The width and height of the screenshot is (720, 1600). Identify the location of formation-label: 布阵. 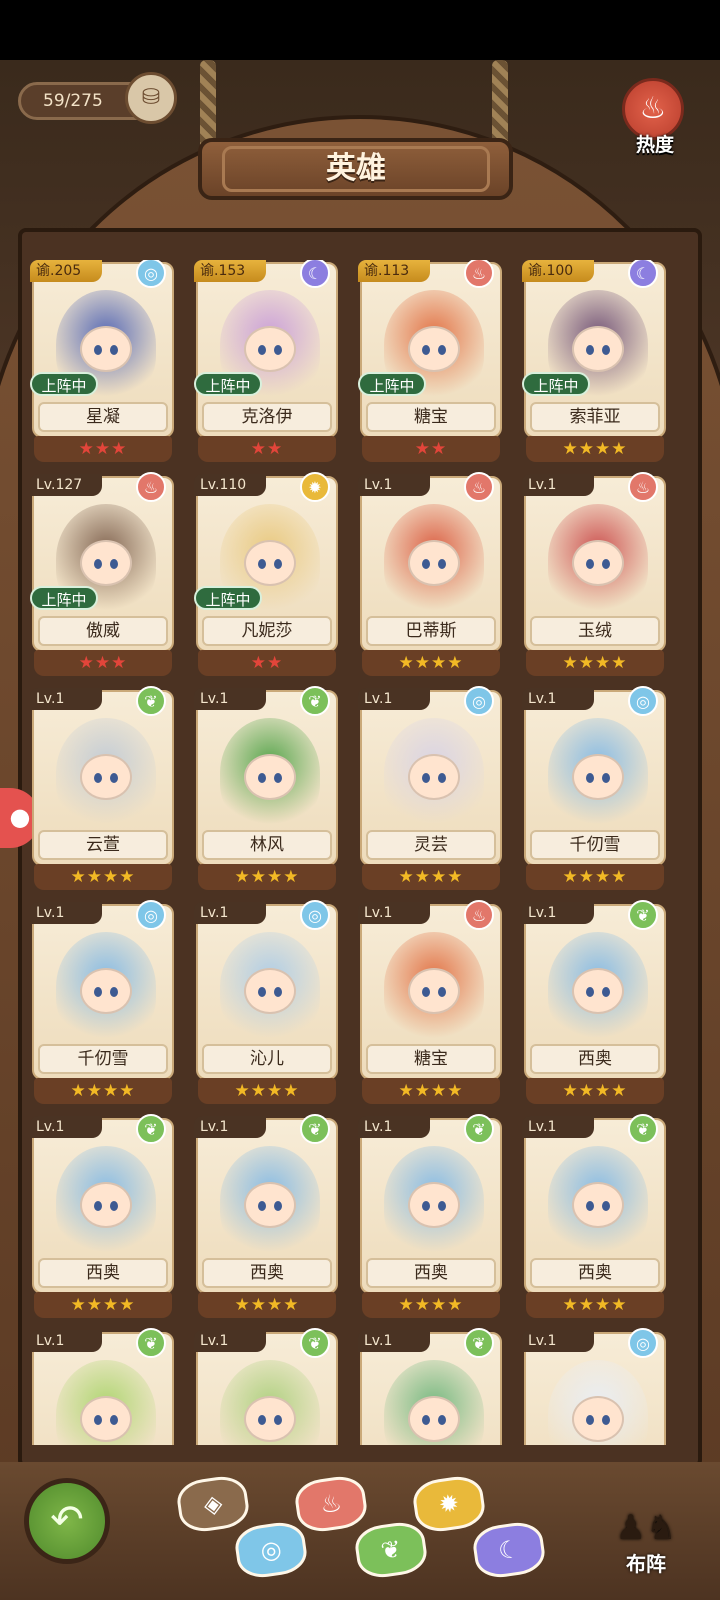
(646, 1564).